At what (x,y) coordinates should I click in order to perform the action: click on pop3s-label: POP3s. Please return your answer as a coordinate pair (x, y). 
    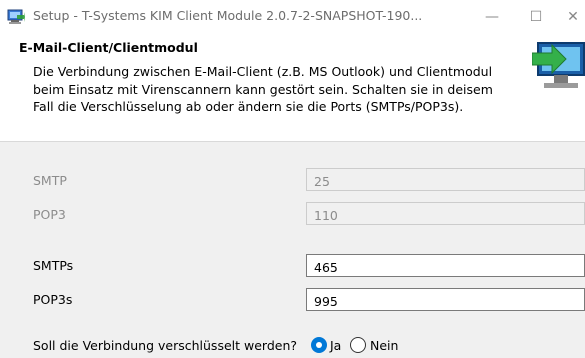
    Looking at the image, I should click on (53, 299).